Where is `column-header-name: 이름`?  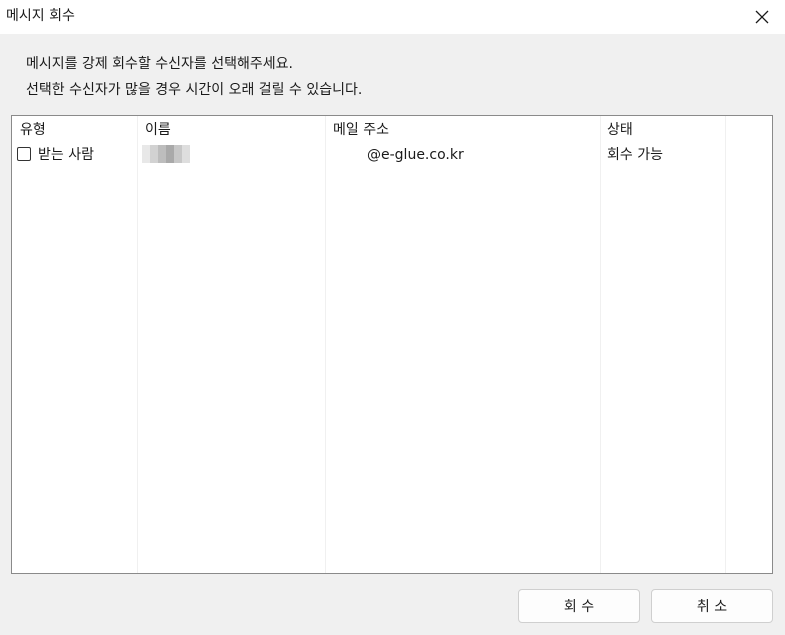
column-header-name: 이름 is located at coordinates (158, 130).